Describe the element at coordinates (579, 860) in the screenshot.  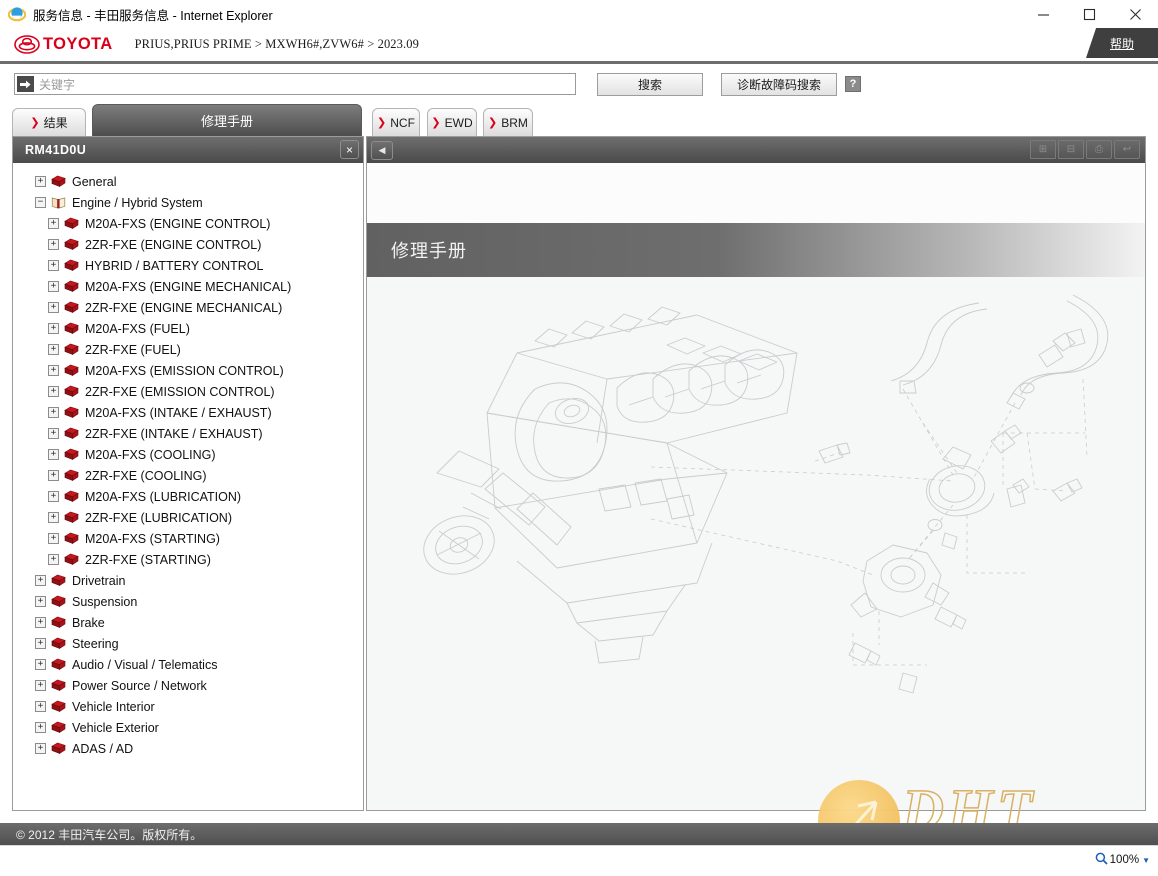
I see `browser-status-bar: 100% ▼` at that location.